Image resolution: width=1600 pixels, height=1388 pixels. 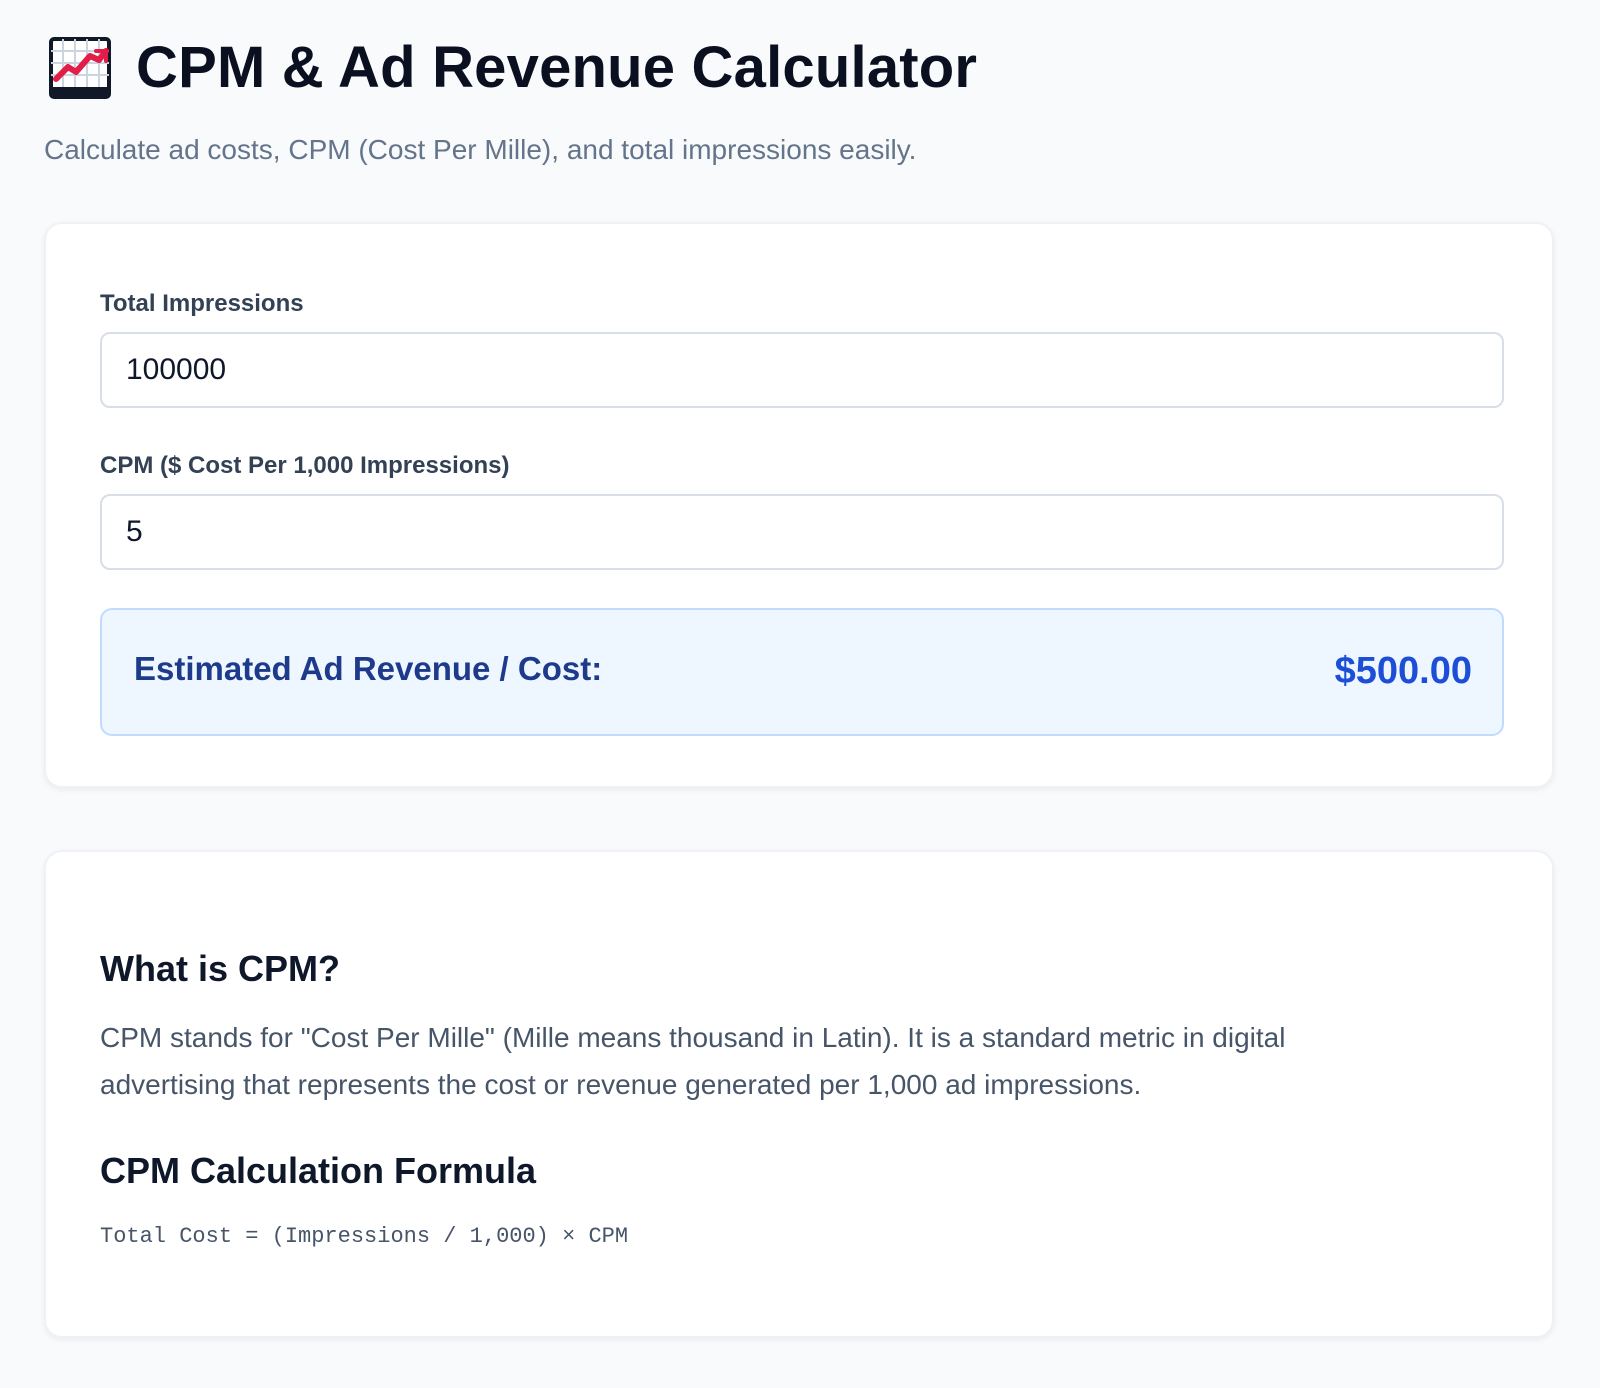 I want to click on page-header: CPM & Ad Revenue Calculator, so click(x=512, y=68).